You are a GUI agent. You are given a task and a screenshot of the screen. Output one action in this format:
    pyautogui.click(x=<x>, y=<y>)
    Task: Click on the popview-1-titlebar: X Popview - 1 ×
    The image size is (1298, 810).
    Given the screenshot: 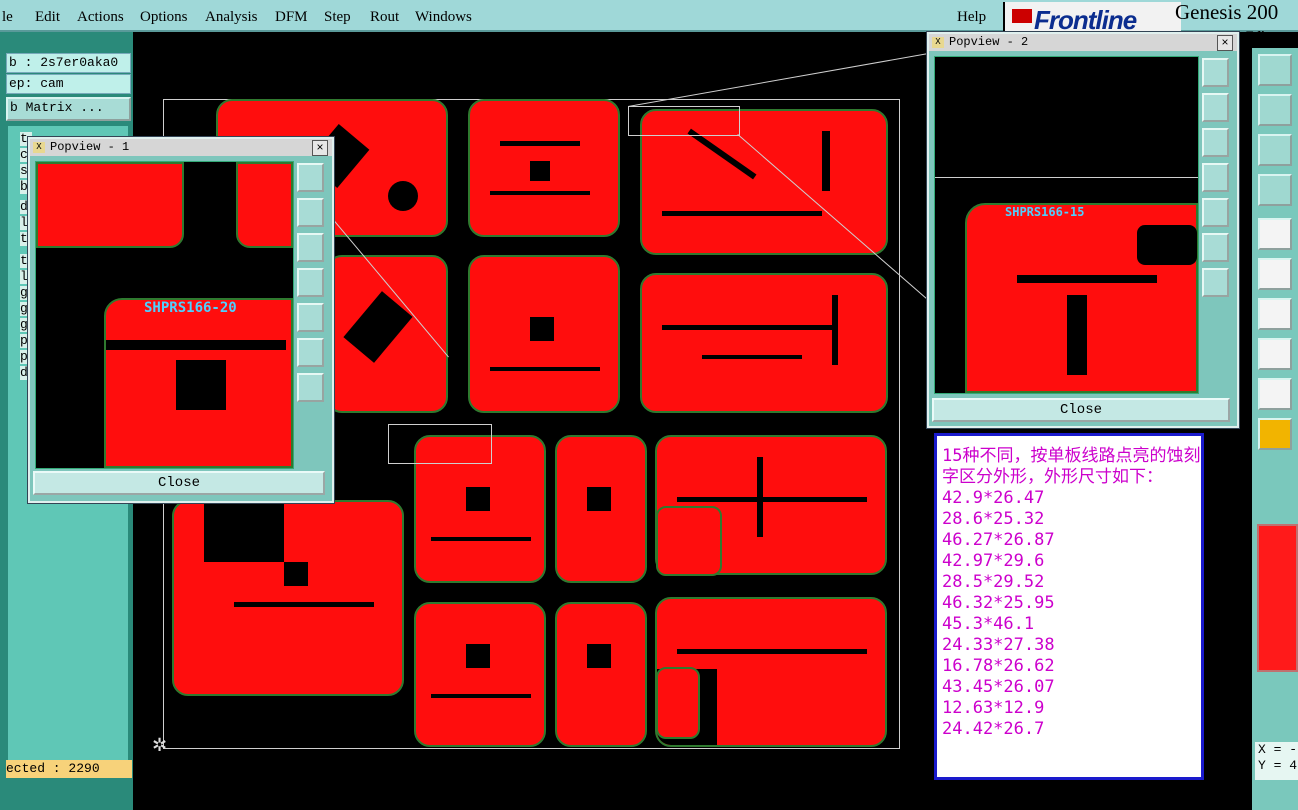 What is the action you would take?
    pyautogui.click(x=181, y=147)
    